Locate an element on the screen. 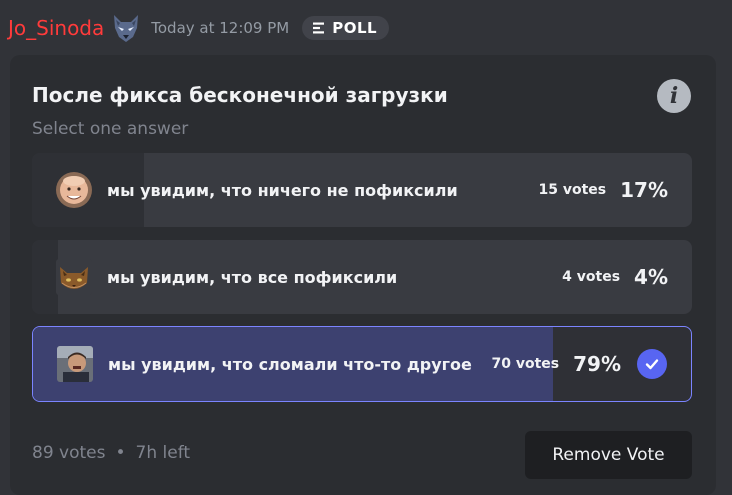  checkmark-icon is located at coordinates (652, 364).